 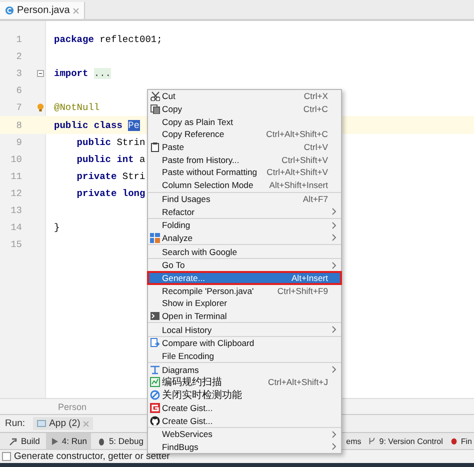 I want to click on line-number: 12, so click(x=16, y=193).